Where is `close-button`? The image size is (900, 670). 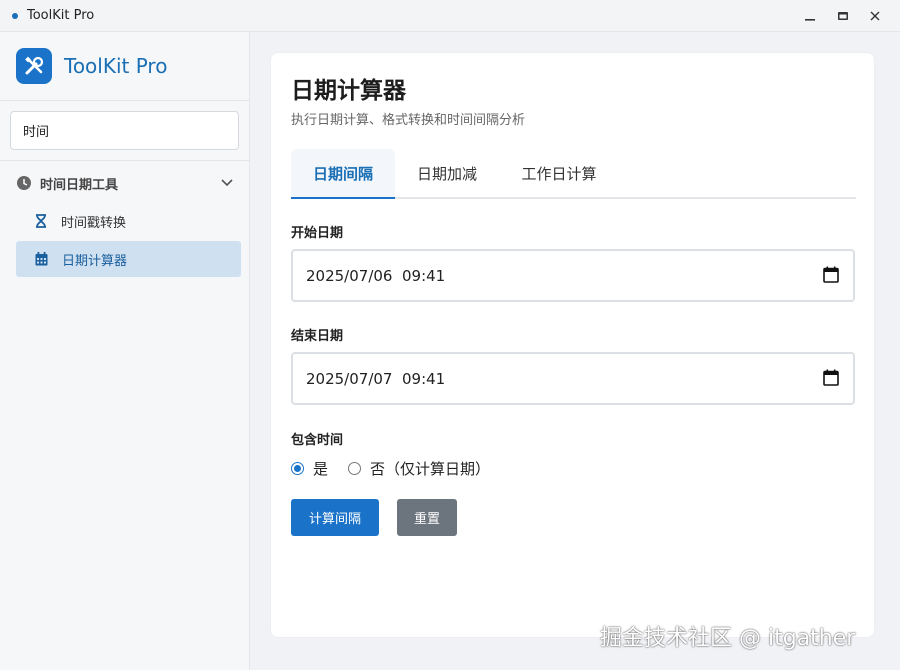
close-button is located at coordinates (875, 16).